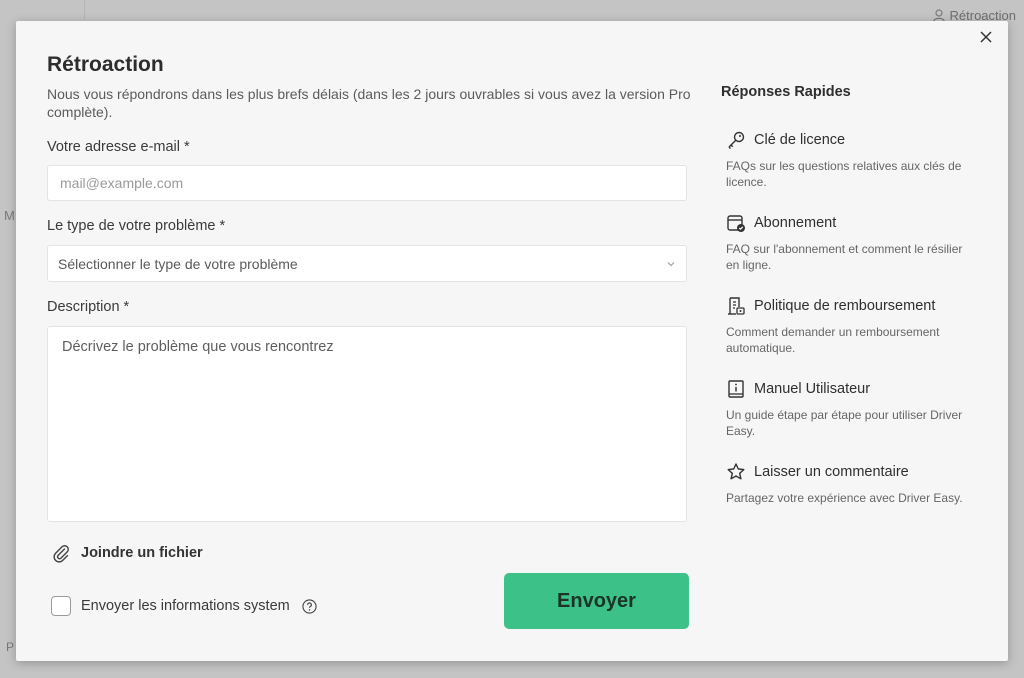 This screenshot has width=1024, height=678. Describe the element at coordinates (856, 140) in the screenshot. I see `quick-link-license: Clé de licence` at that location.